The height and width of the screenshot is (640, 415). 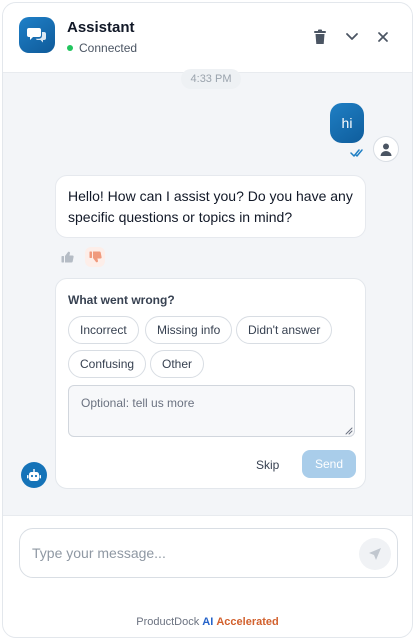 What do you see at coordinates (267, 465) in the screenshot?
I see `skip-button: Skip` at bounding box center [267, 465].